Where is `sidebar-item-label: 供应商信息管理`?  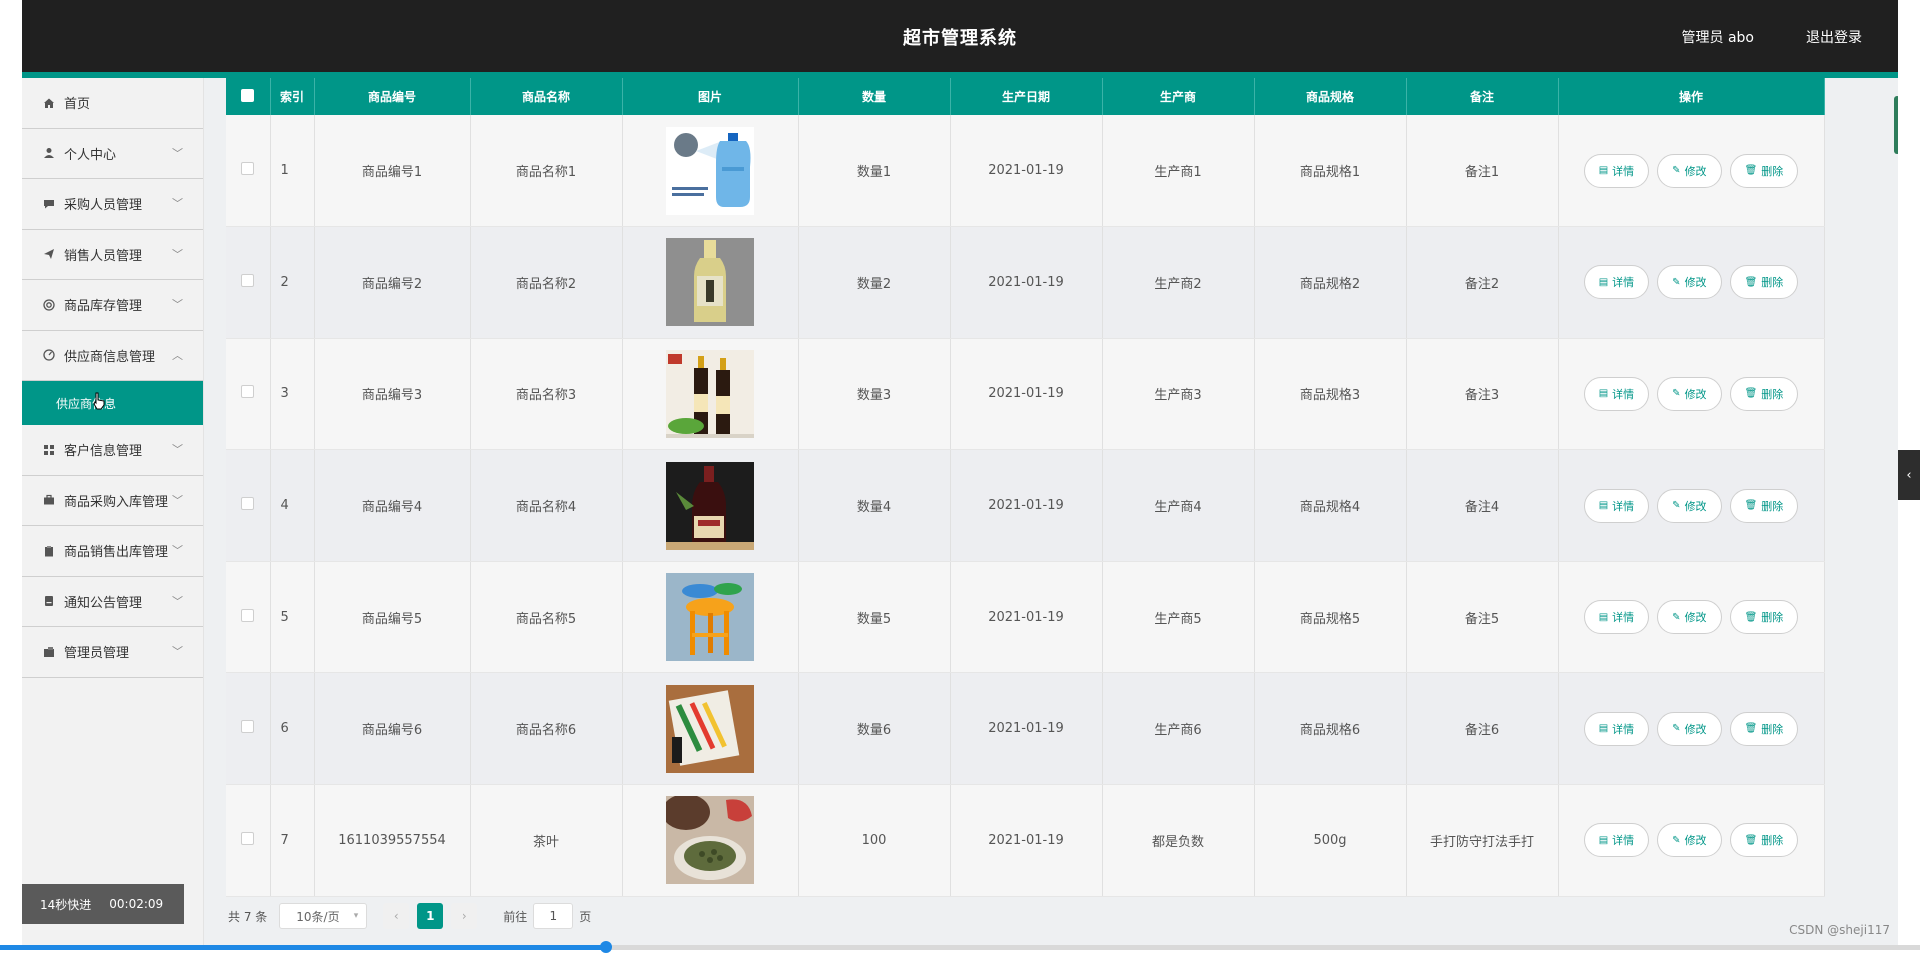
sidebar-item-label: 供应商信息管理 is located at coordinates (110, 357).